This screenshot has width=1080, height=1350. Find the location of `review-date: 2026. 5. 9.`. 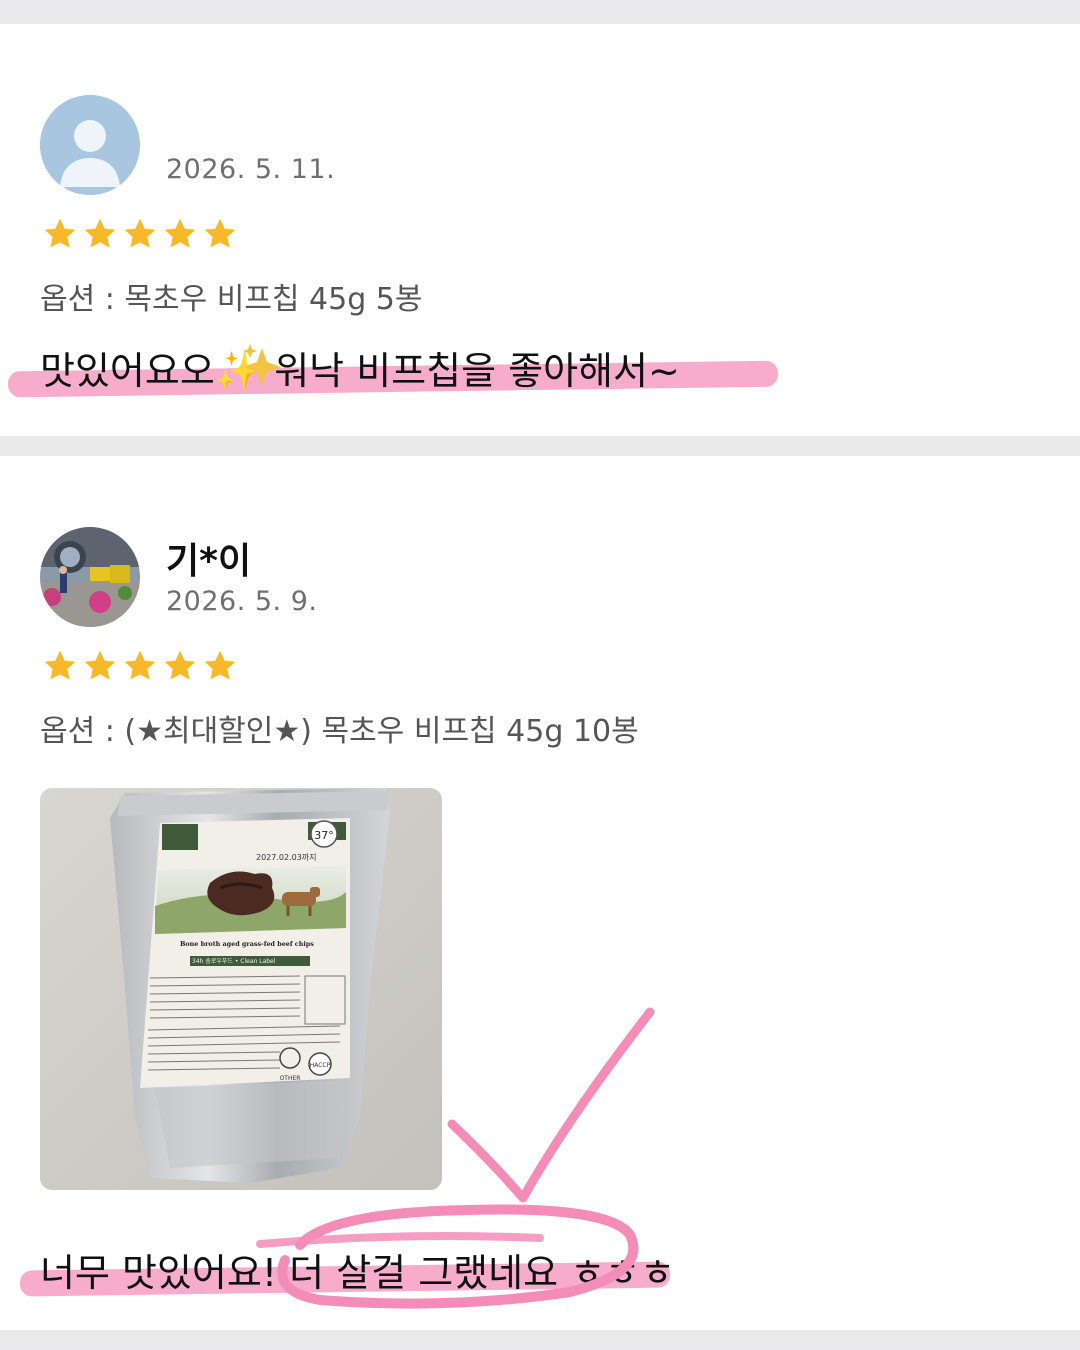

review-date: 2026. 5. 9. is located at coordinates (242, 601).